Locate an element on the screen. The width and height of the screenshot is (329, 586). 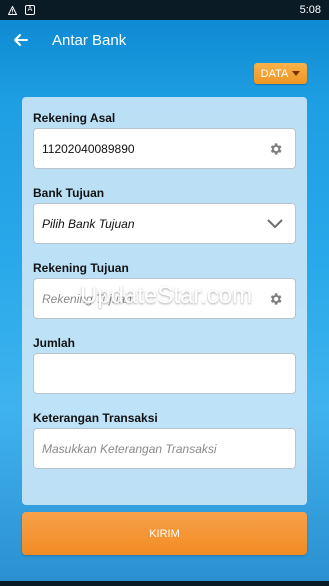
warning-icon is located at coordinates (12, 10).